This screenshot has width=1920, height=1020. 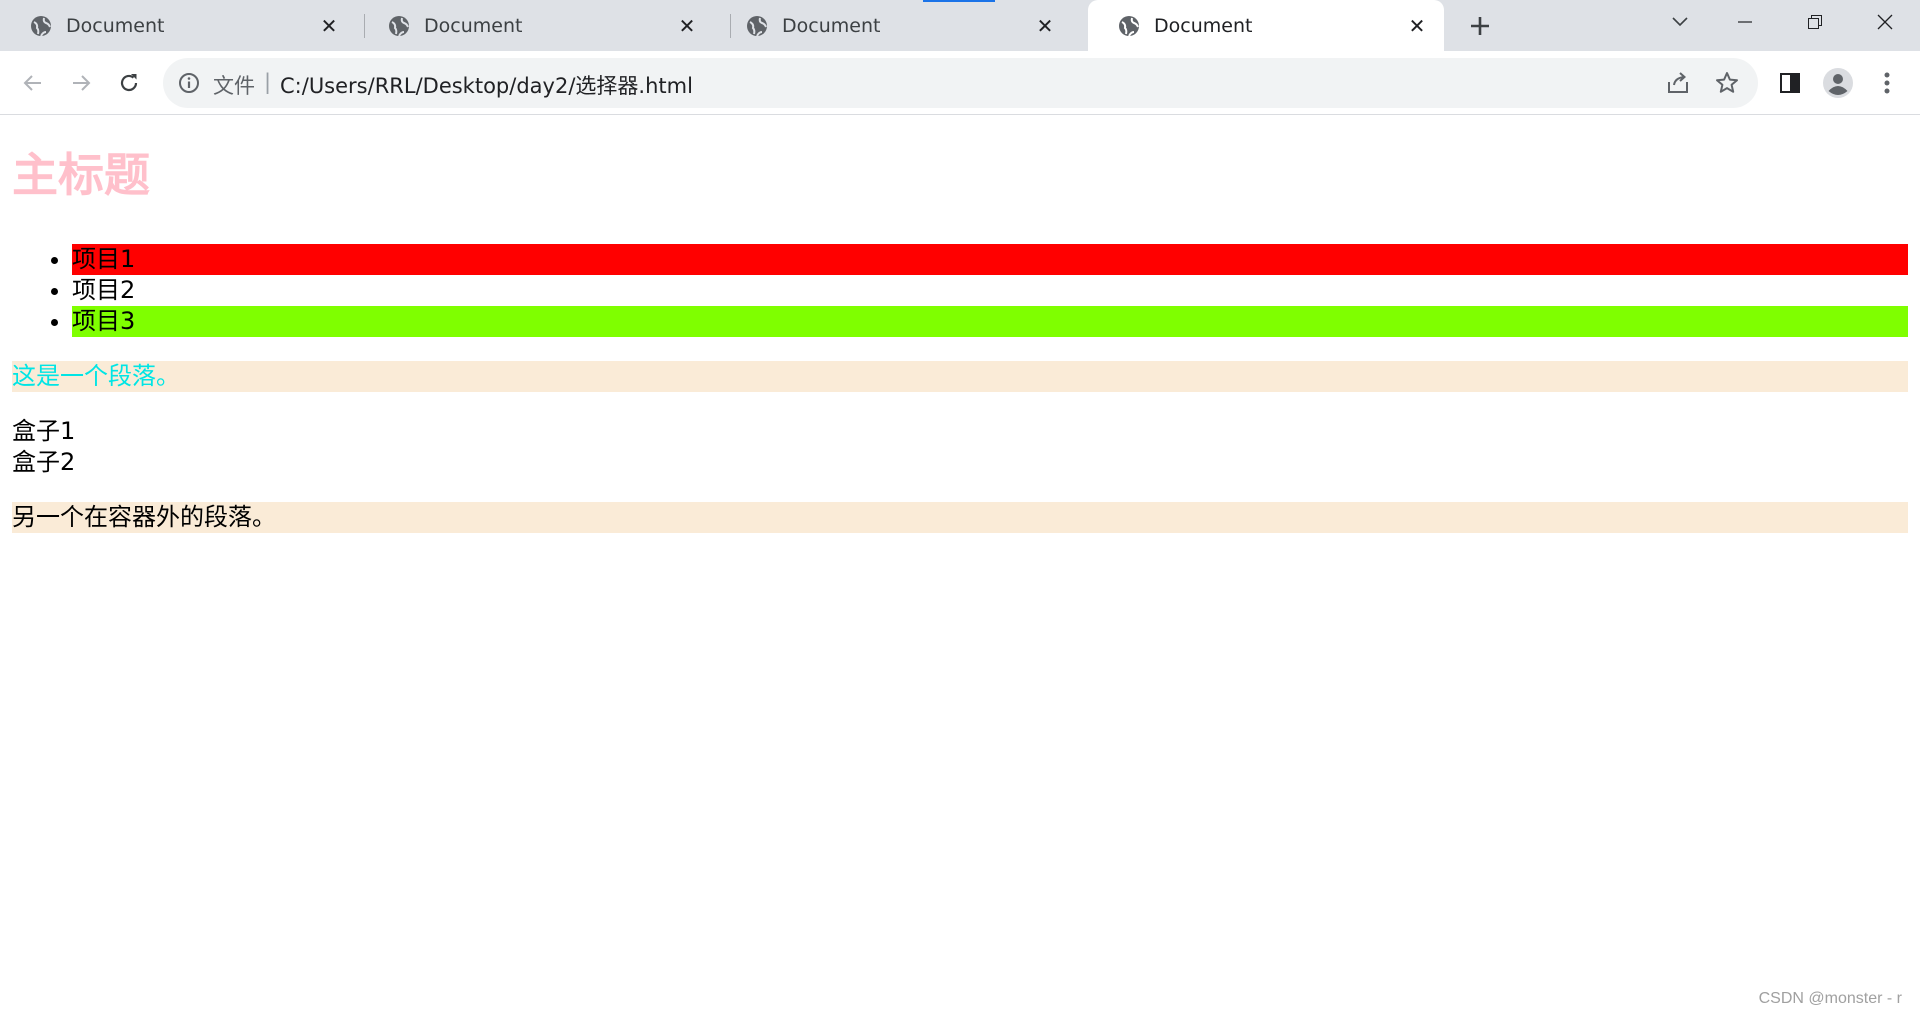 I want to click on new-tab-button, so click(x=1480, y=26).